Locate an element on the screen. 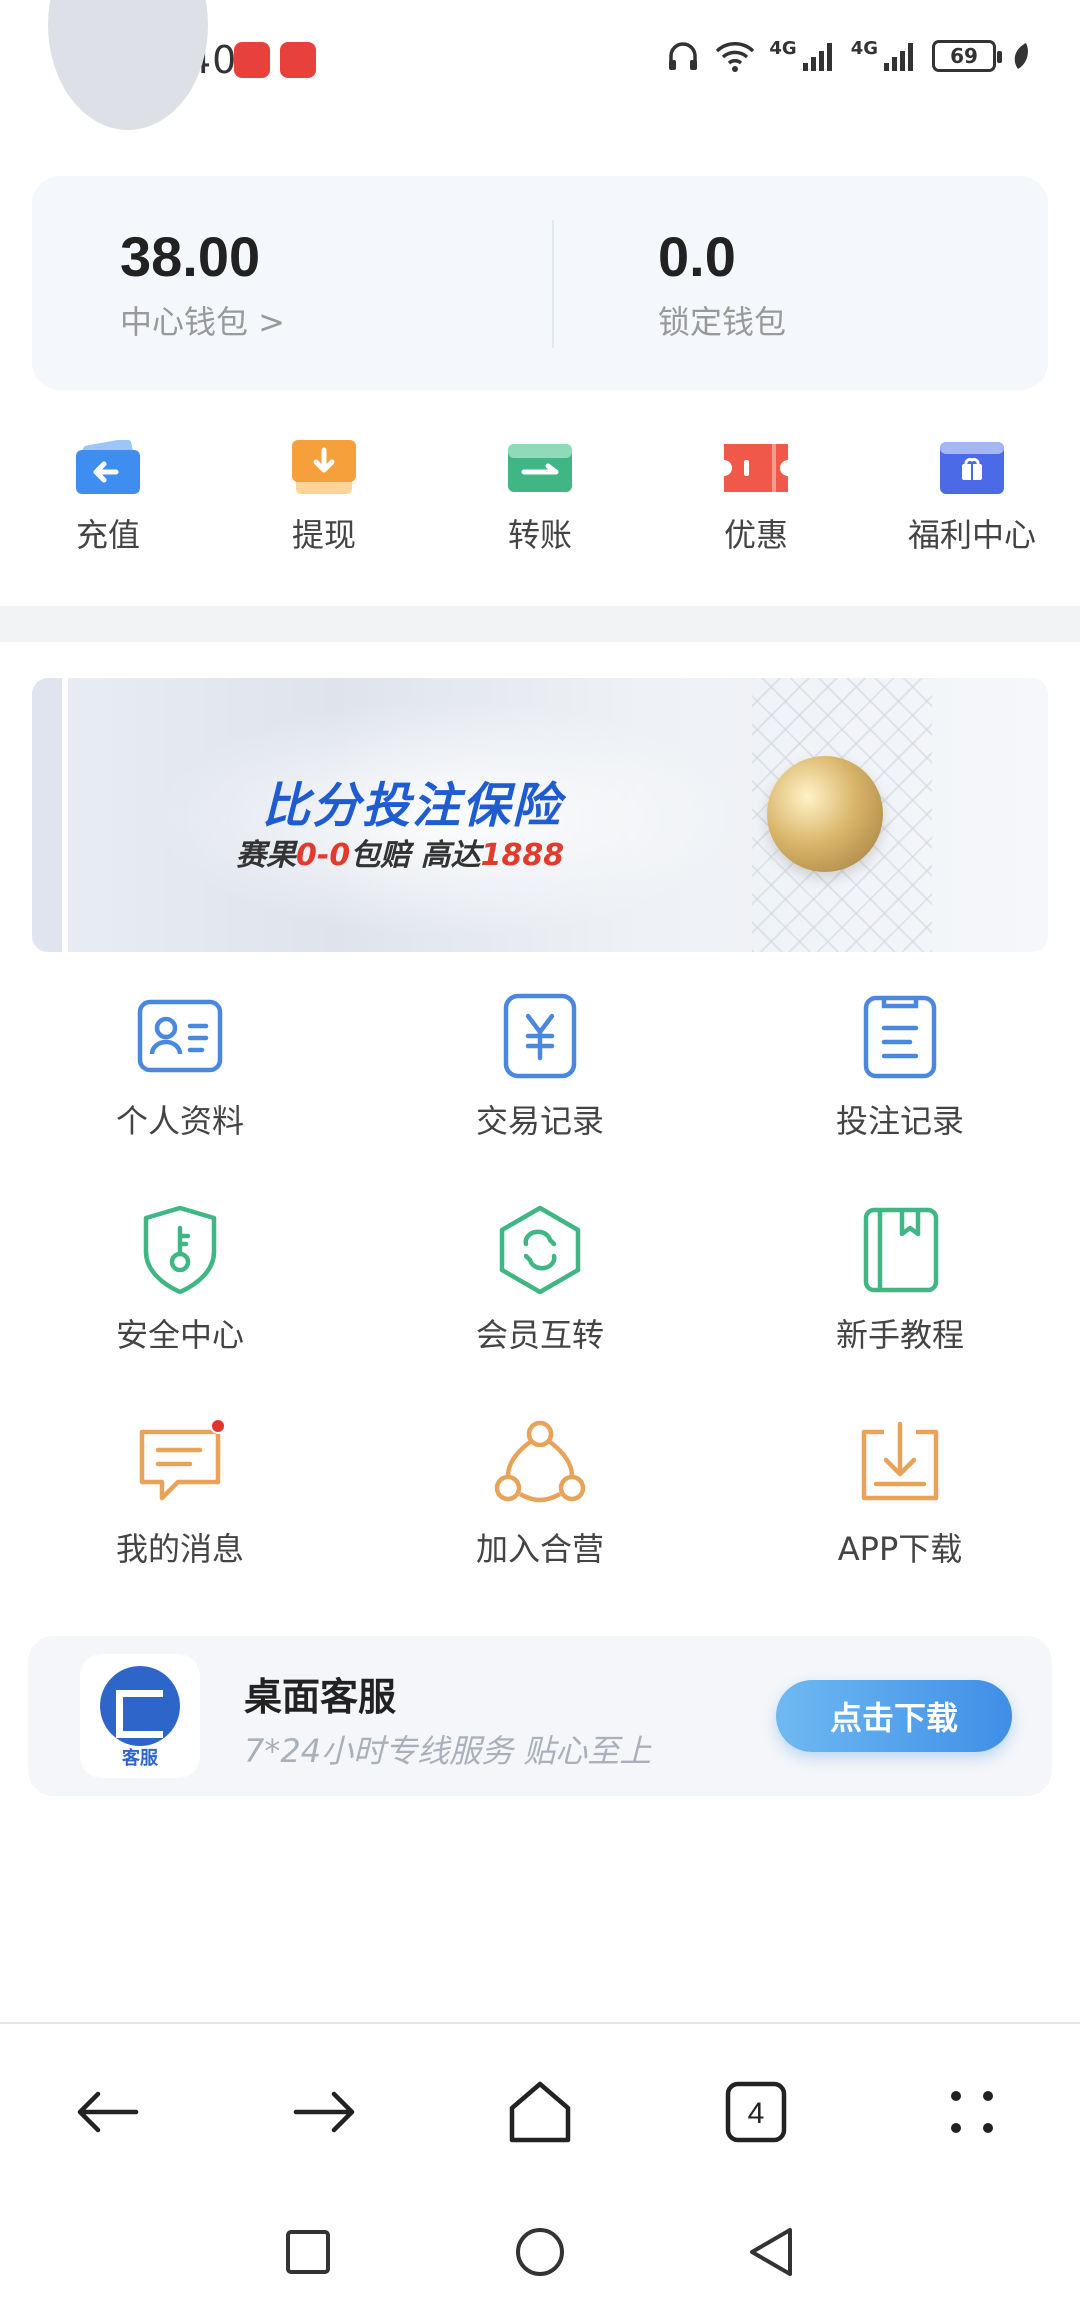 Image resolution: width=1080 pixels, height=2310 pixels. coupon-label: 优惠 is located at coordinates (755, 535).